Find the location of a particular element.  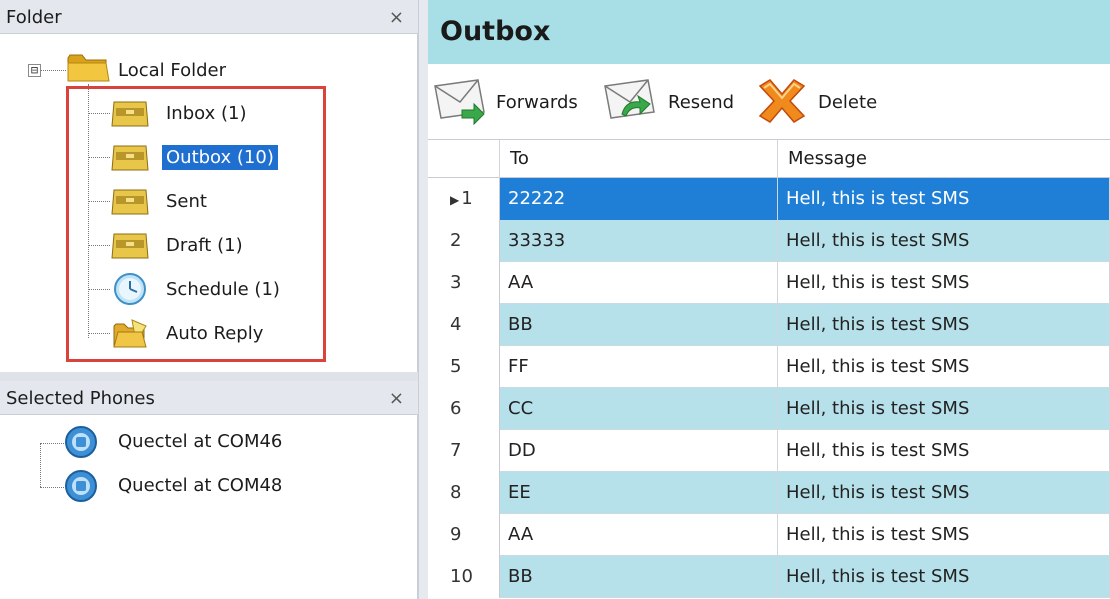

delete-button: Delete is located at coordinates (824, 101).